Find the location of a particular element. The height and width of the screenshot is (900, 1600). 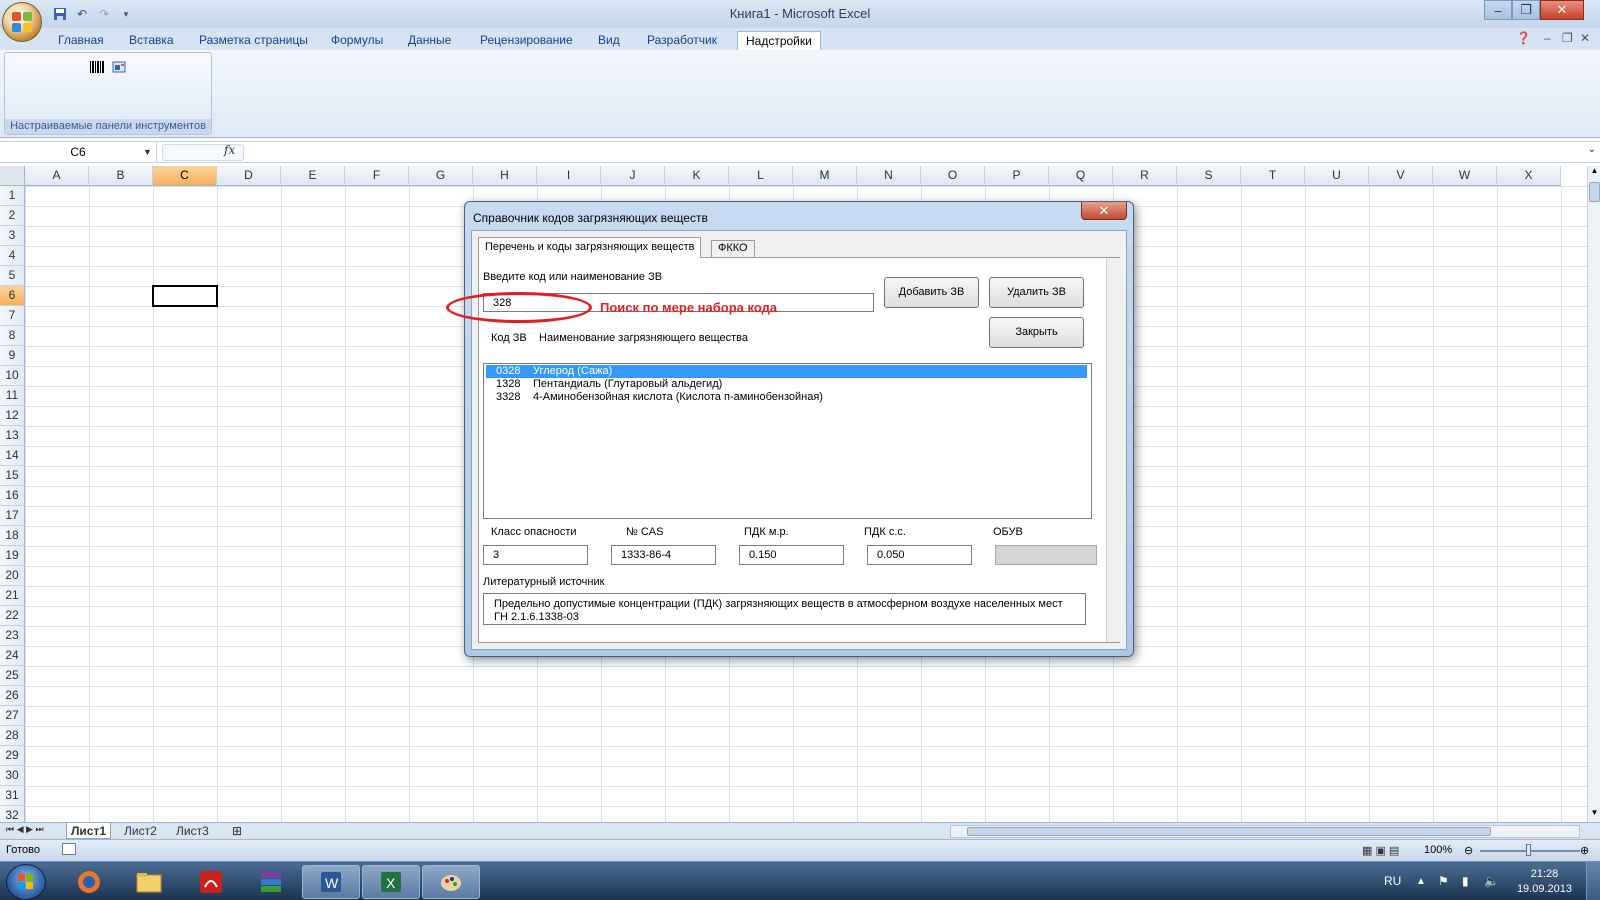

zoom-level: 100% is located at coordinates (1438, 850).